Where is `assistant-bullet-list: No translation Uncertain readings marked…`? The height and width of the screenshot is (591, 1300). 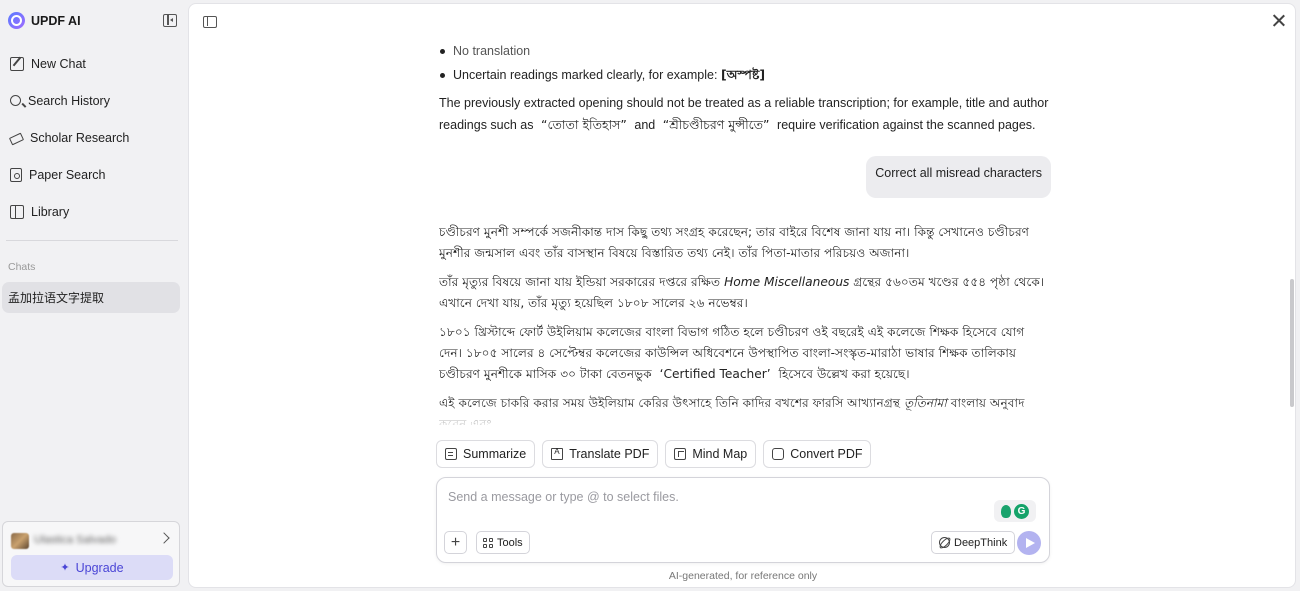 assistant-bullet-list: No translation Uncertain readings marked… is located at coordinates (745, 63).